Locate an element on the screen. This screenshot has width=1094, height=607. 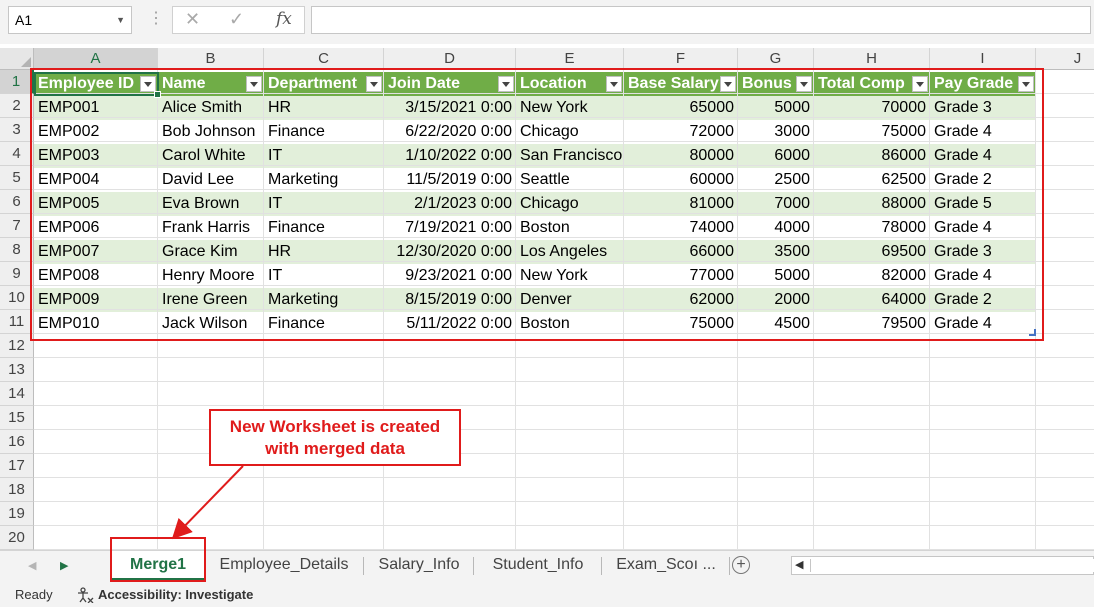
chevron-down-icon: ▼ is located at coordinates (120, 20).